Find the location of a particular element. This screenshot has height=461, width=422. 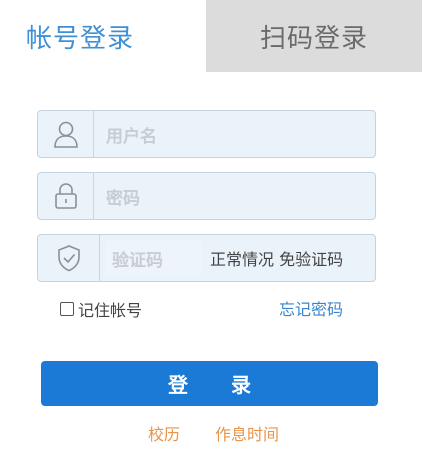

forgot-password-link: 忘记密码 is located at coordinates (311, 308).